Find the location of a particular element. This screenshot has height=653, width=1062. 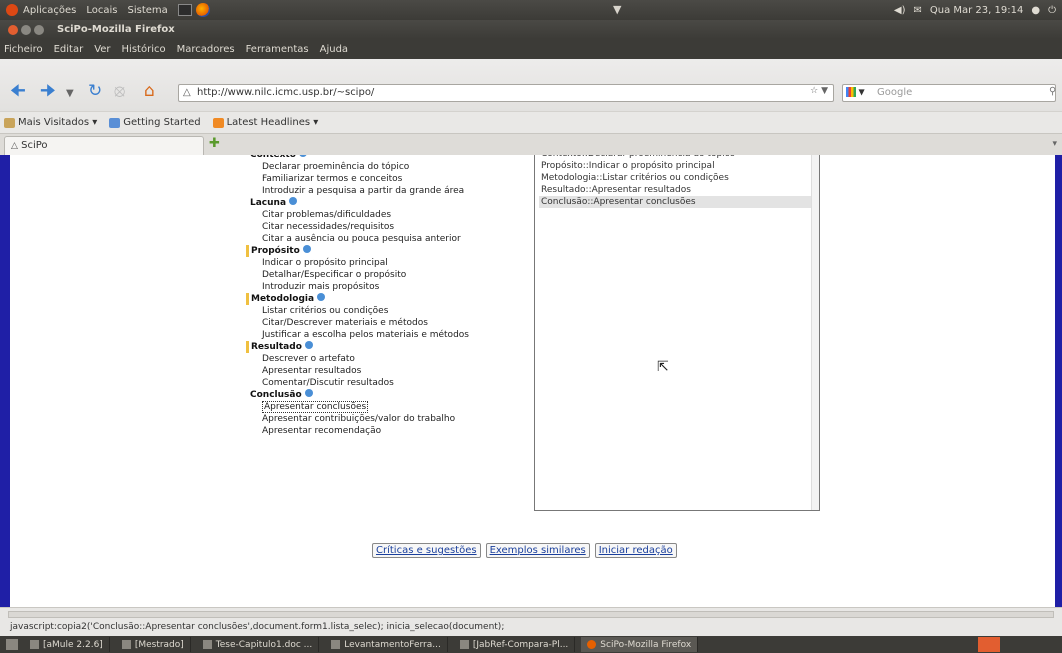

tree-section: Metodologia is located at coordinates (357, 299).